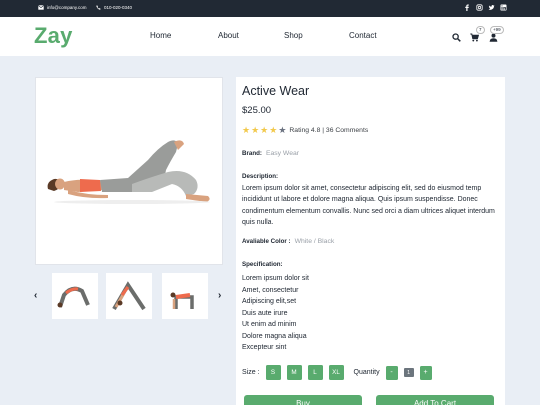 This screenshot has width=540, height=405. What do you see at coordinates (53, 36) in the screenshot?
I see `brand-logo: Zay` at bounding box center [53, 36].